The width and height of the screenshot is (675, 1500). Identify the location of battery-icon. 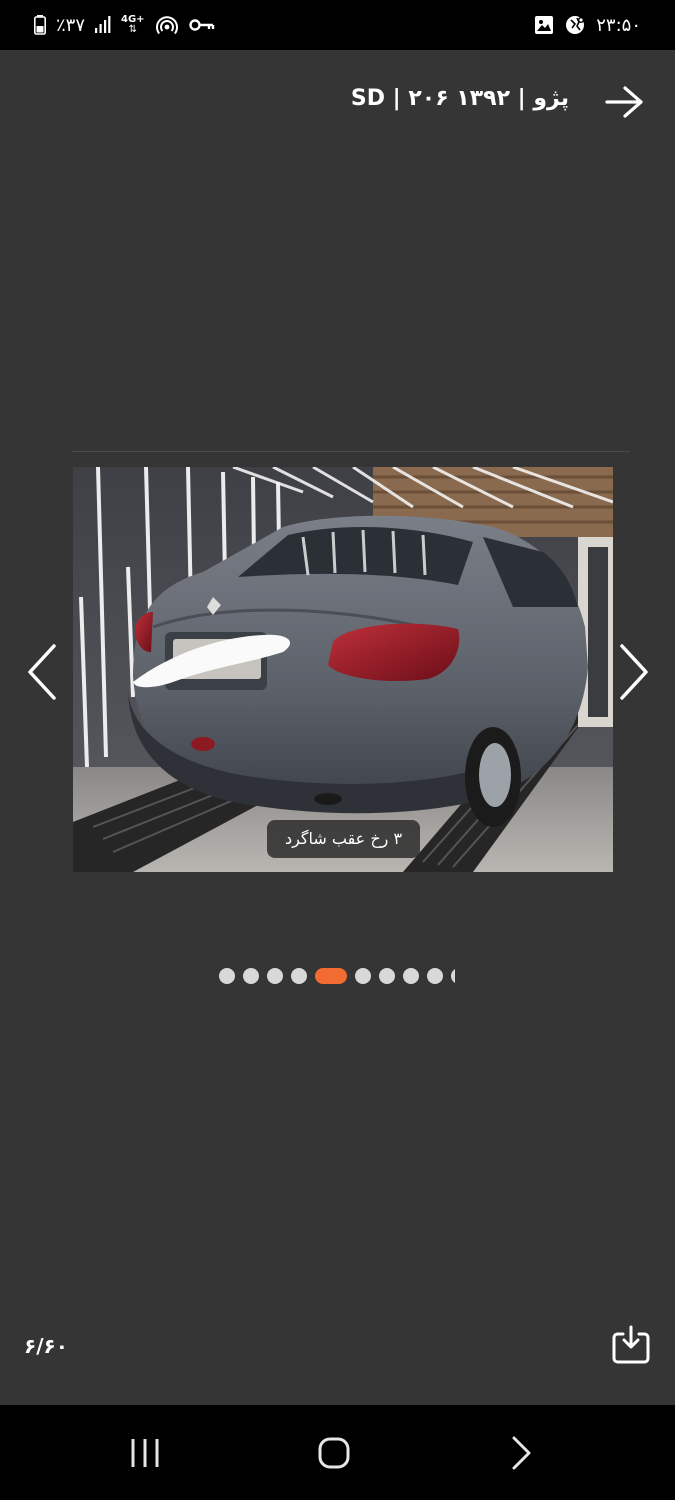
(40, 25).